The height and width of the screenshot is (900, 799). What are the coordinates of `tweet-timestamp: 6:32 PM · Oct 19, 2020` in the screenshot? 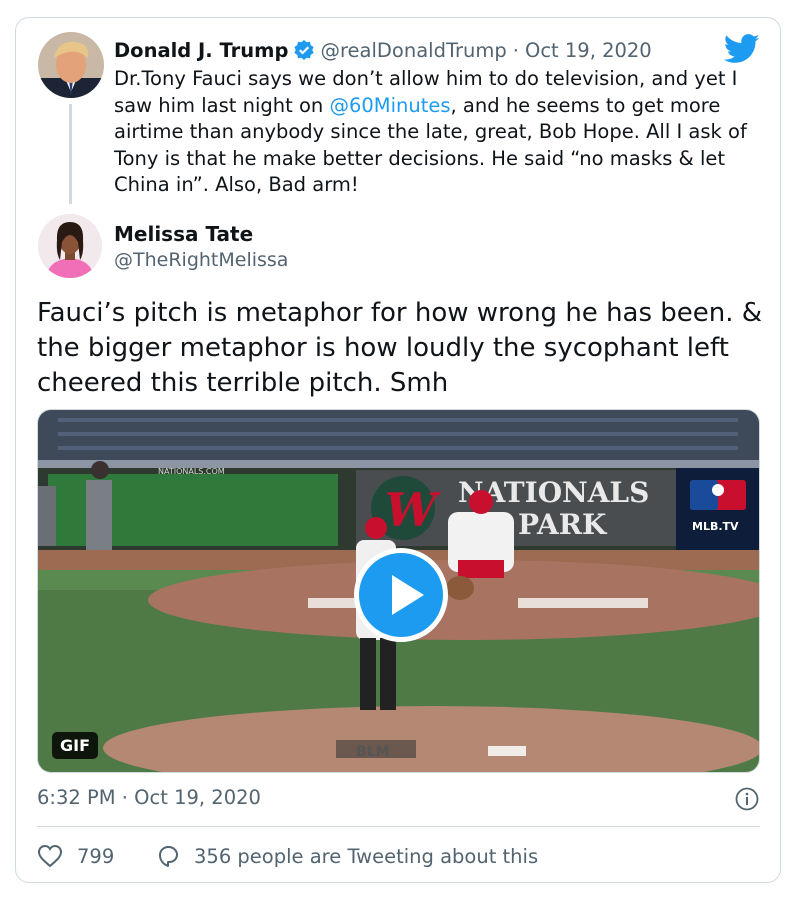 It's located at (149, 797).